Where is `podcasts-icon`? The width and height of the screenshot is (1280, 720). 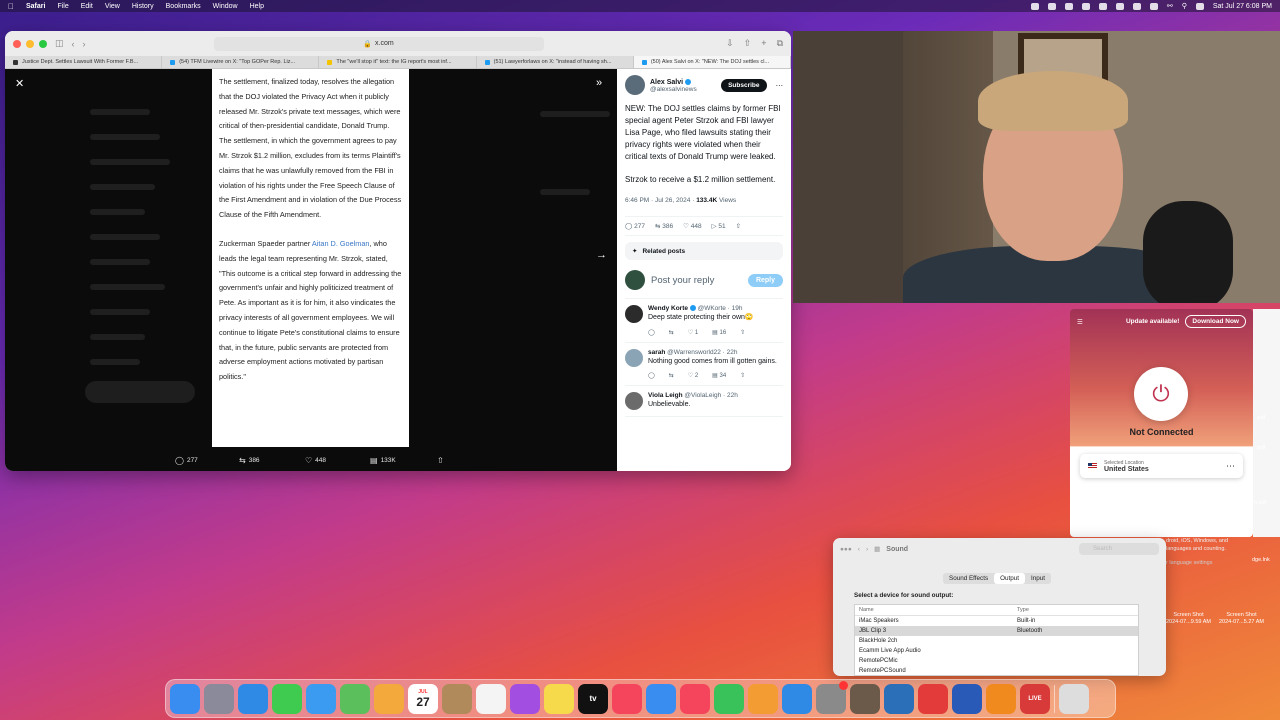
podcasts-icon is located at coordinates (525, 698).